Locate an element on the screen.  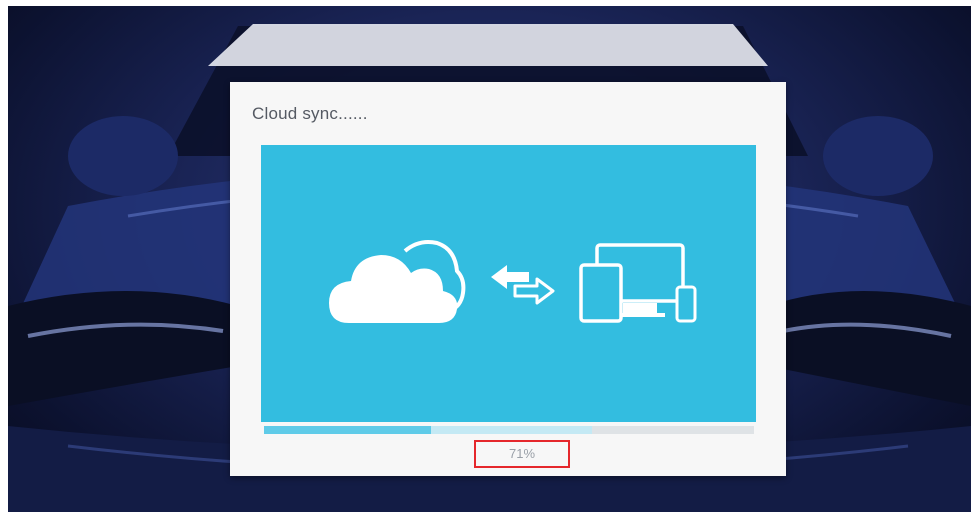
sync-arrows-icon is located at coordinates (523, 285).